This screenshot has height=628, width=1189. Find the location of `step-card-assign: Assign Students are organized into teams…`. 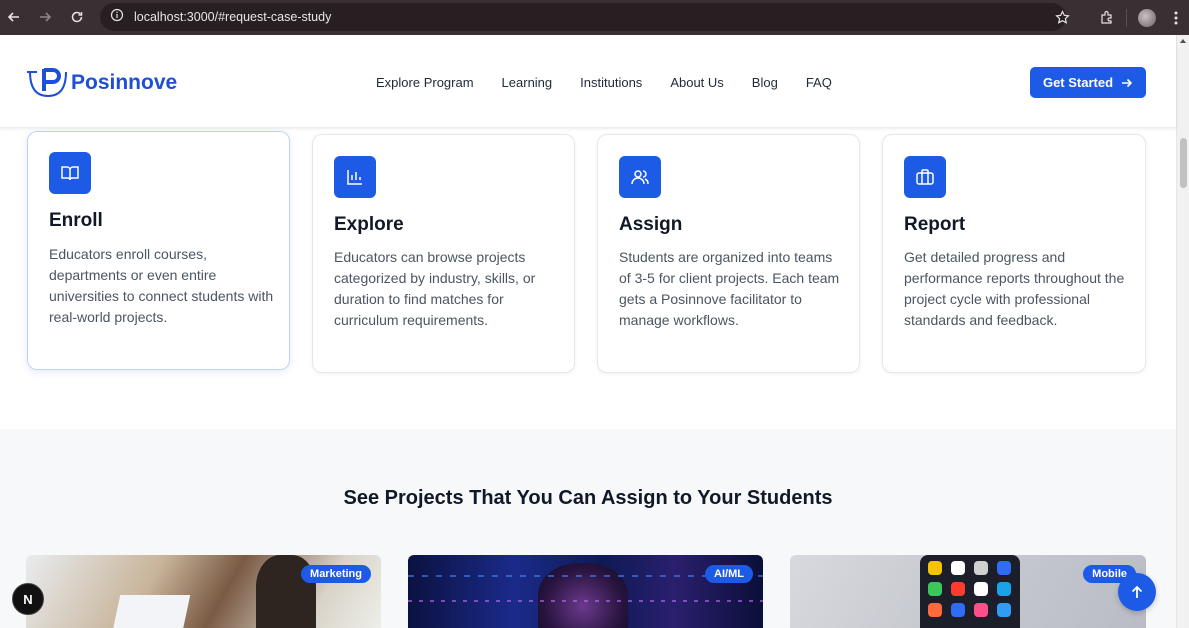

step-card-assign: Assign Students are organized into teams… is located at coordinates (728, 253).